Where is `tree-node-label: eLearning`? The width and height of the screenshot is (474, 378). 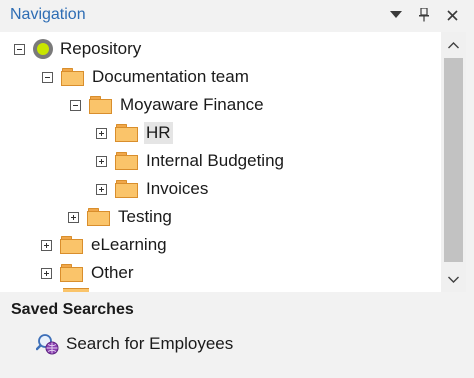
tree-node-label: eLearning is located at coordinates (129, 244).